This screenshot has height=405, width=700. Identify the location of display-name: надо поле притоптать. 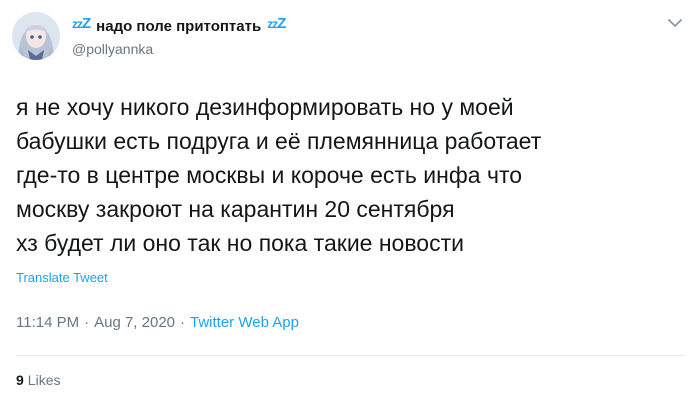
(178, 26).